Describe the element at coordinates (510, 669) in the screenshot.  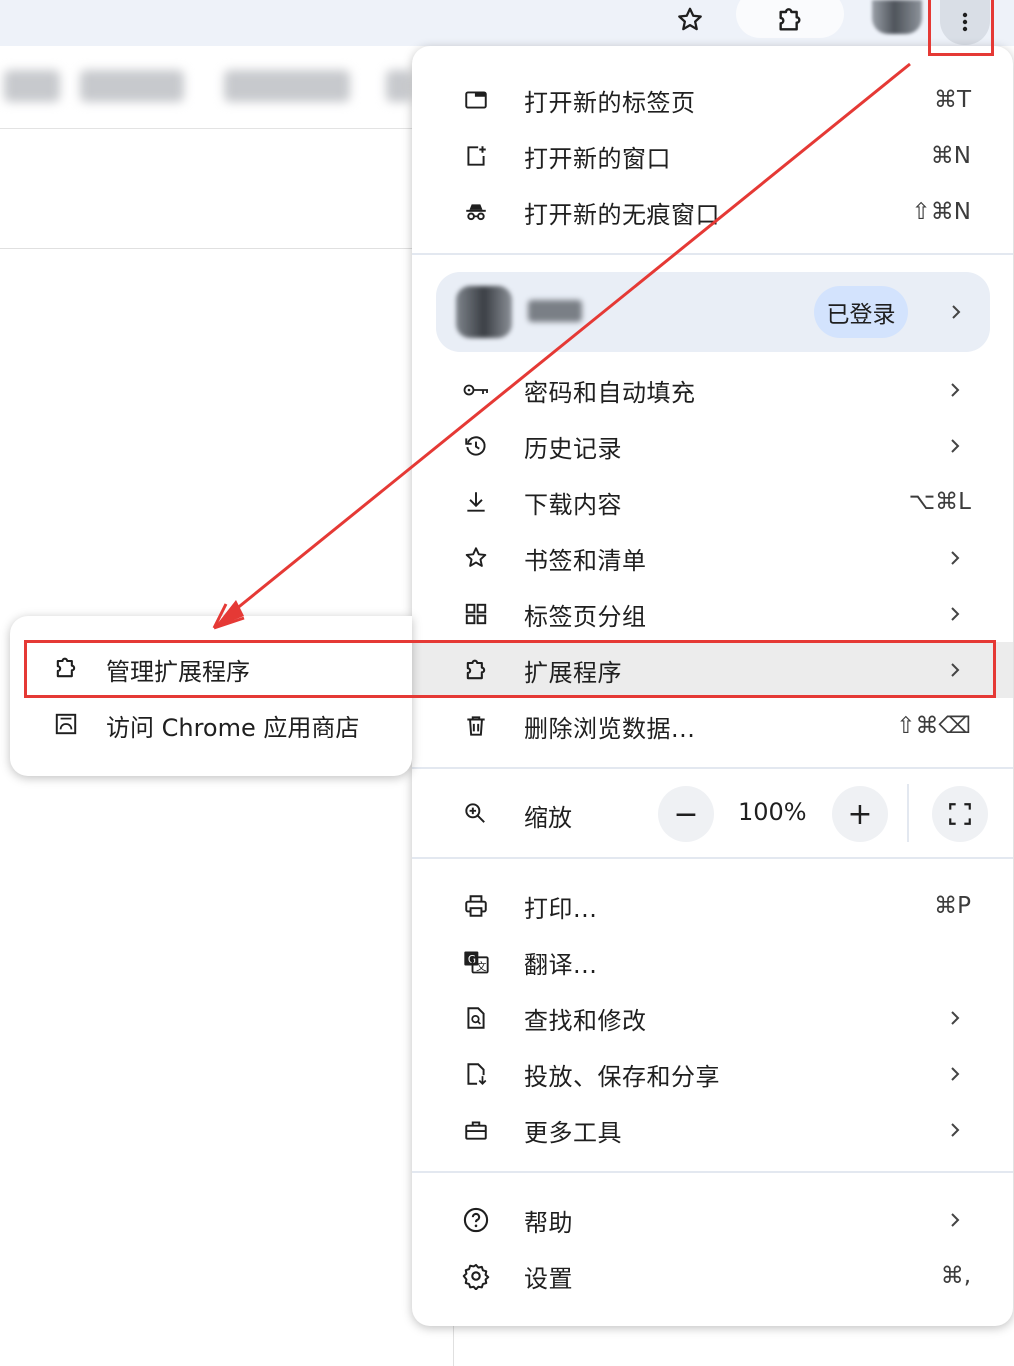
I see `annotation-box-extensions` at that location.